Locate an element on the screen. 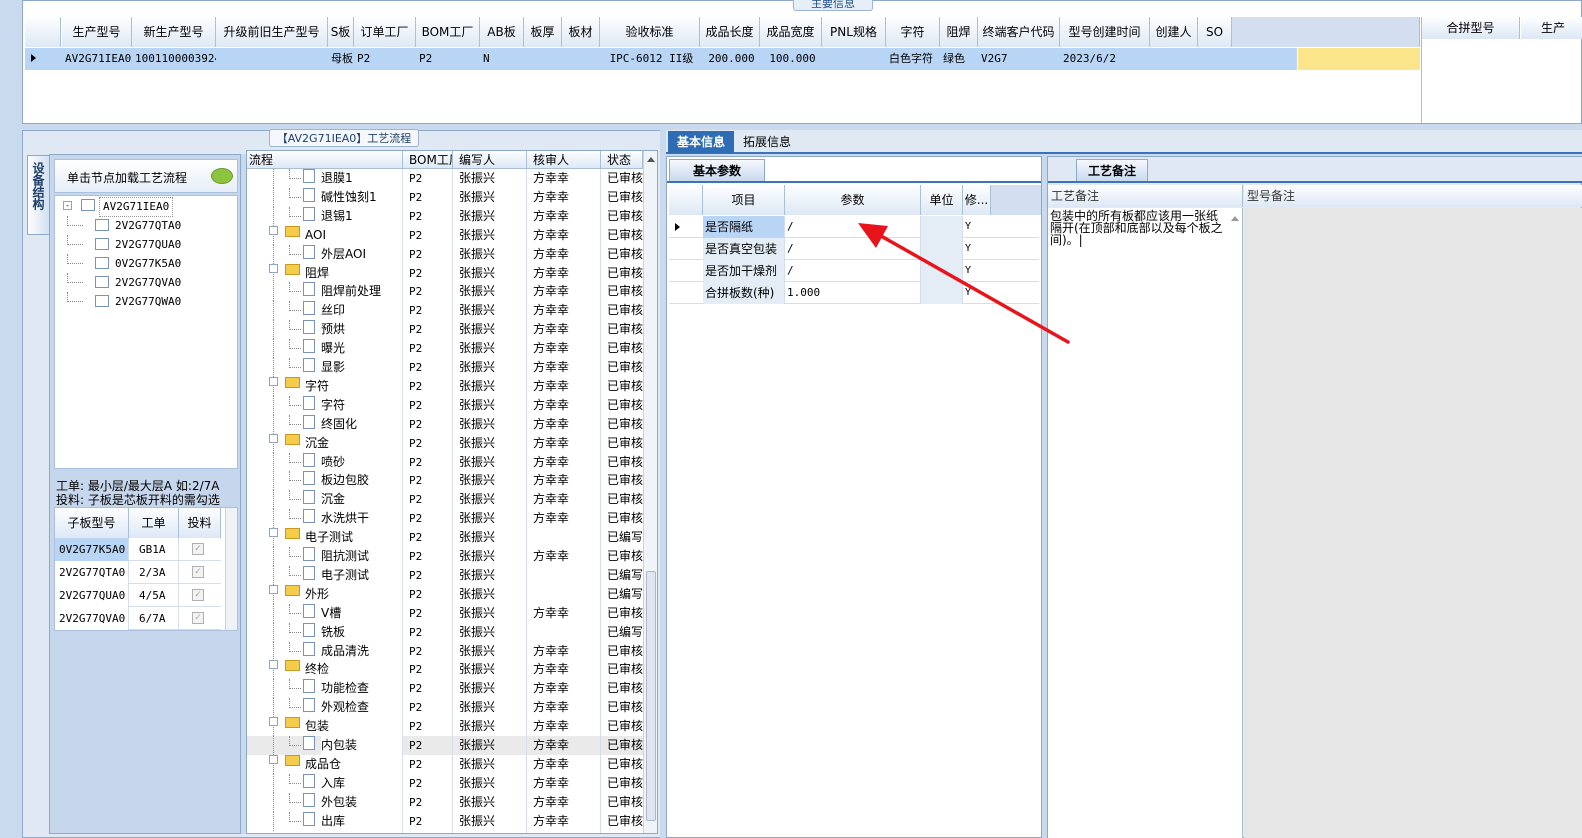  load-hint-bar: 单击节点加载工艺流程 is located at coordinates (146, 176).